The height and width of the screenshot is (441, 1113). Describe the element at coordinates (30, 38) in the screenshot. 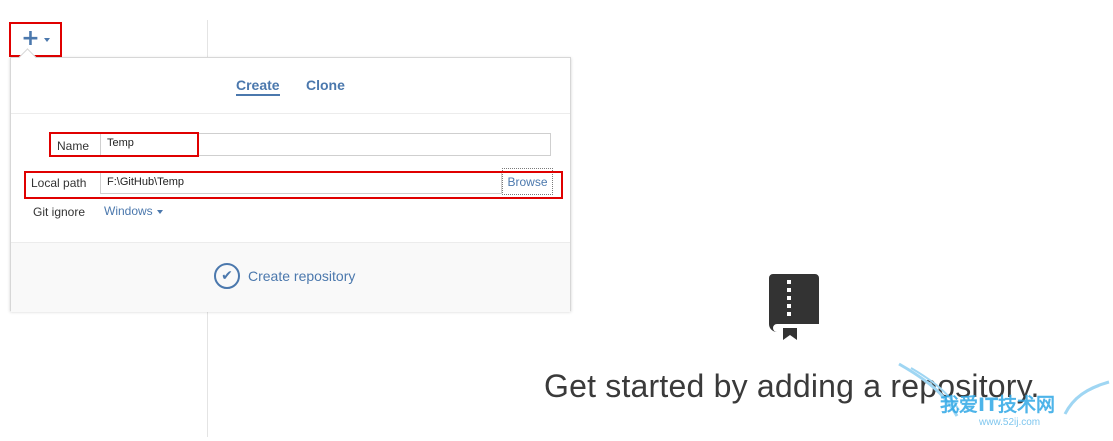

I see `plus-icon: +` at that location.